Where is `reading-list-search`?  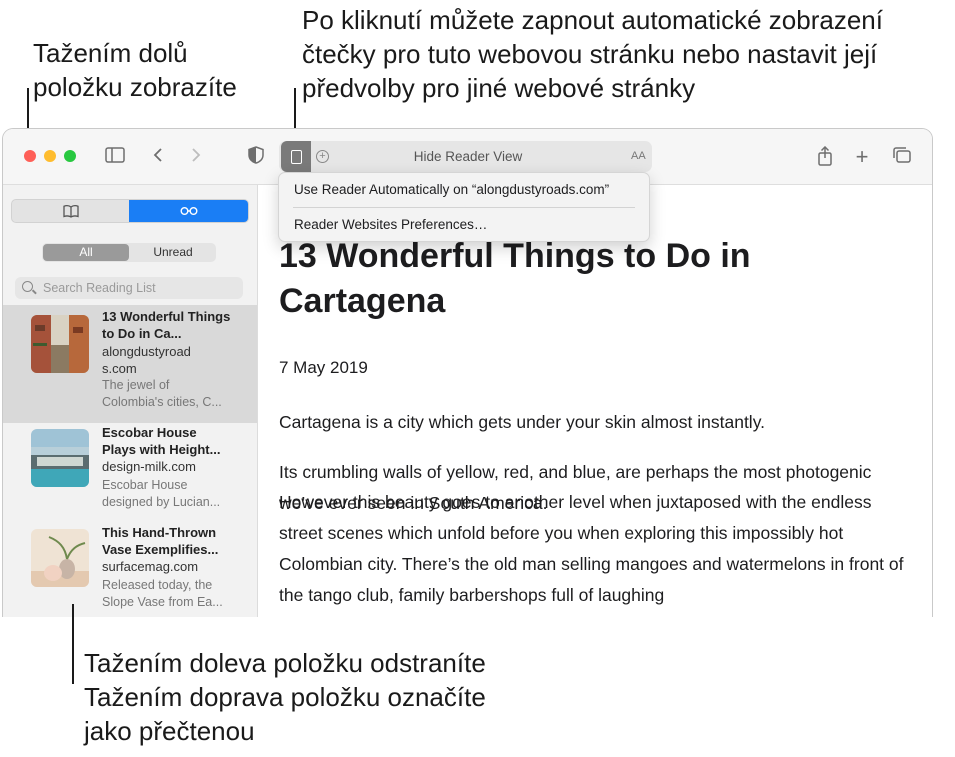 reading-list-search is located at coordinates (129, 288).